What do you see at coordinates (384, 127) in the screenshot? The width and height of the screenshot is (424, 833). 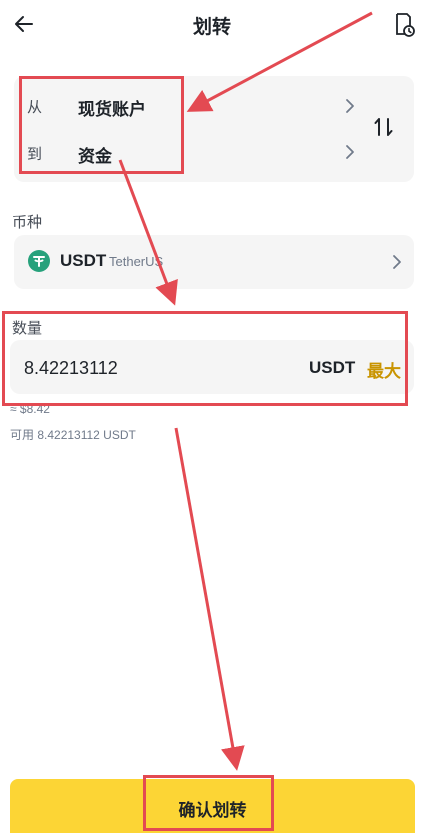 I see `swap-icon` at bounding box center [384, 127].